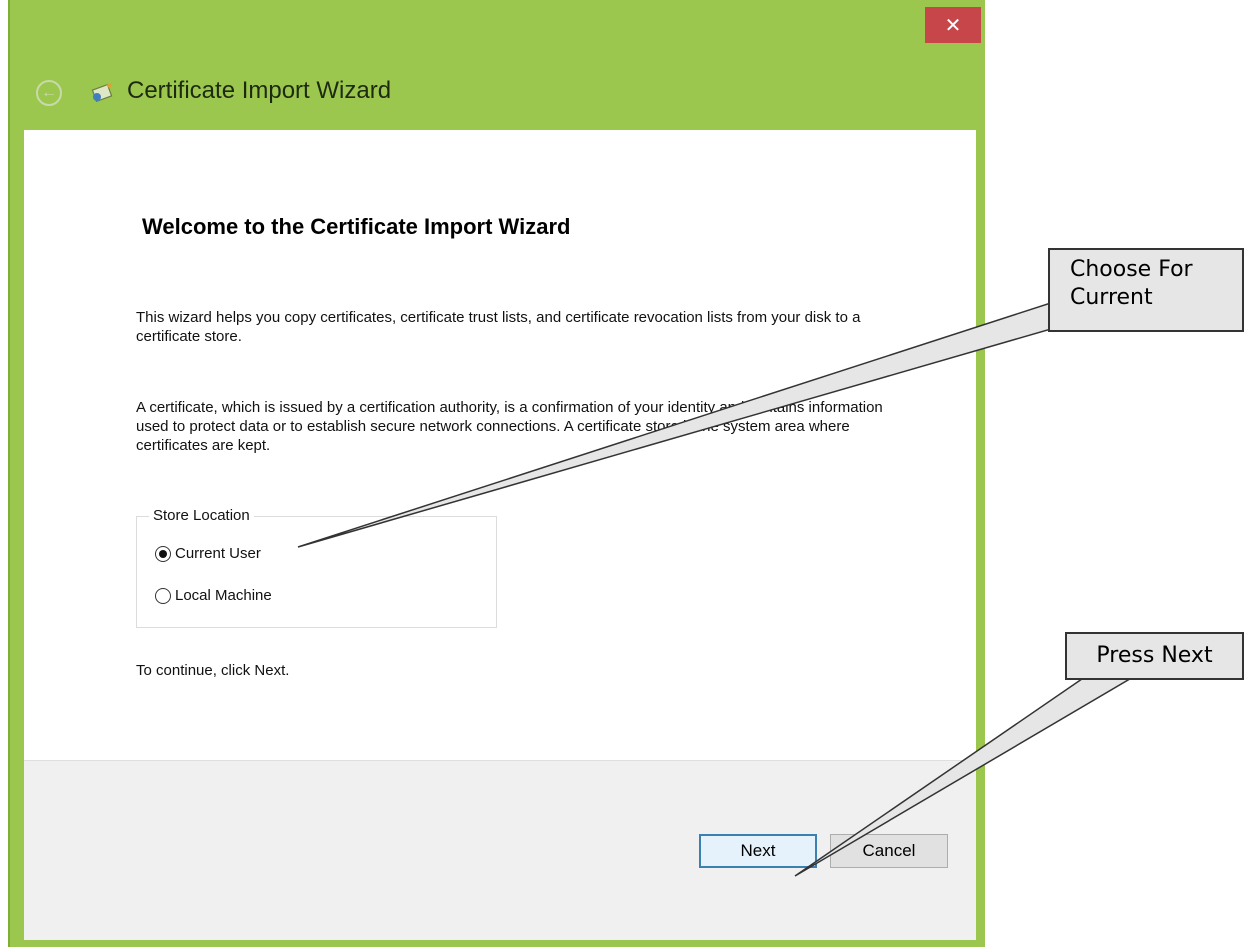 Image resolution: width=1248 pixels, height=947 pixels. I want to click on wizard-footer: Next Cancel, so click(500, 850).